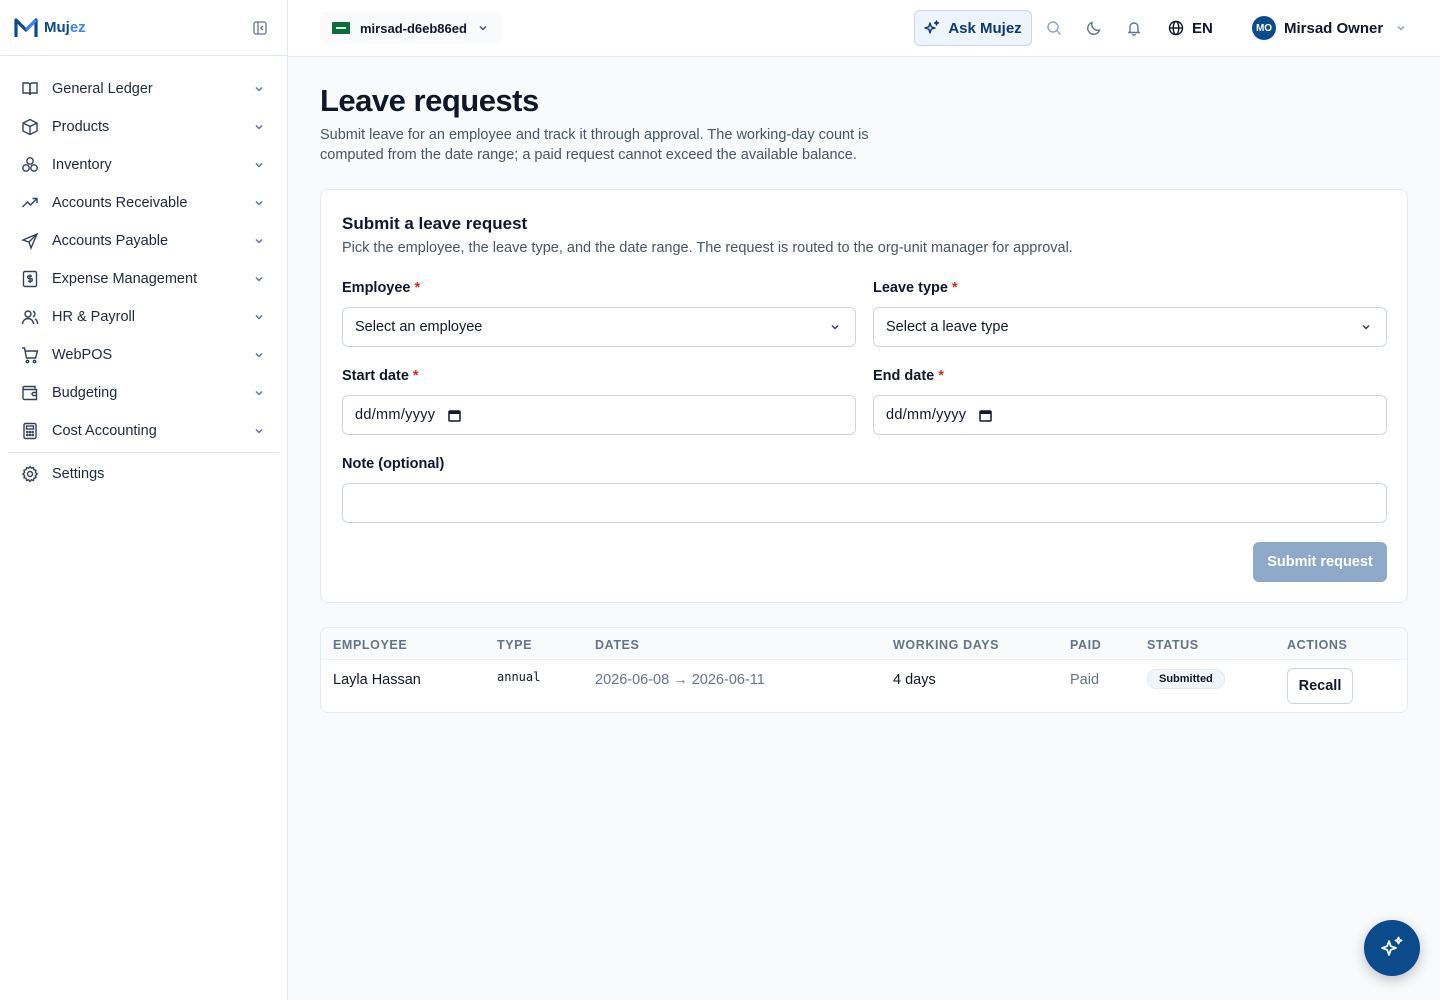 The image size is (1440, 1000). What do you see at coordinates (380, 376) in the screenshot?
I see `start-date-label: Start date *` at bounding box center [380, 376].